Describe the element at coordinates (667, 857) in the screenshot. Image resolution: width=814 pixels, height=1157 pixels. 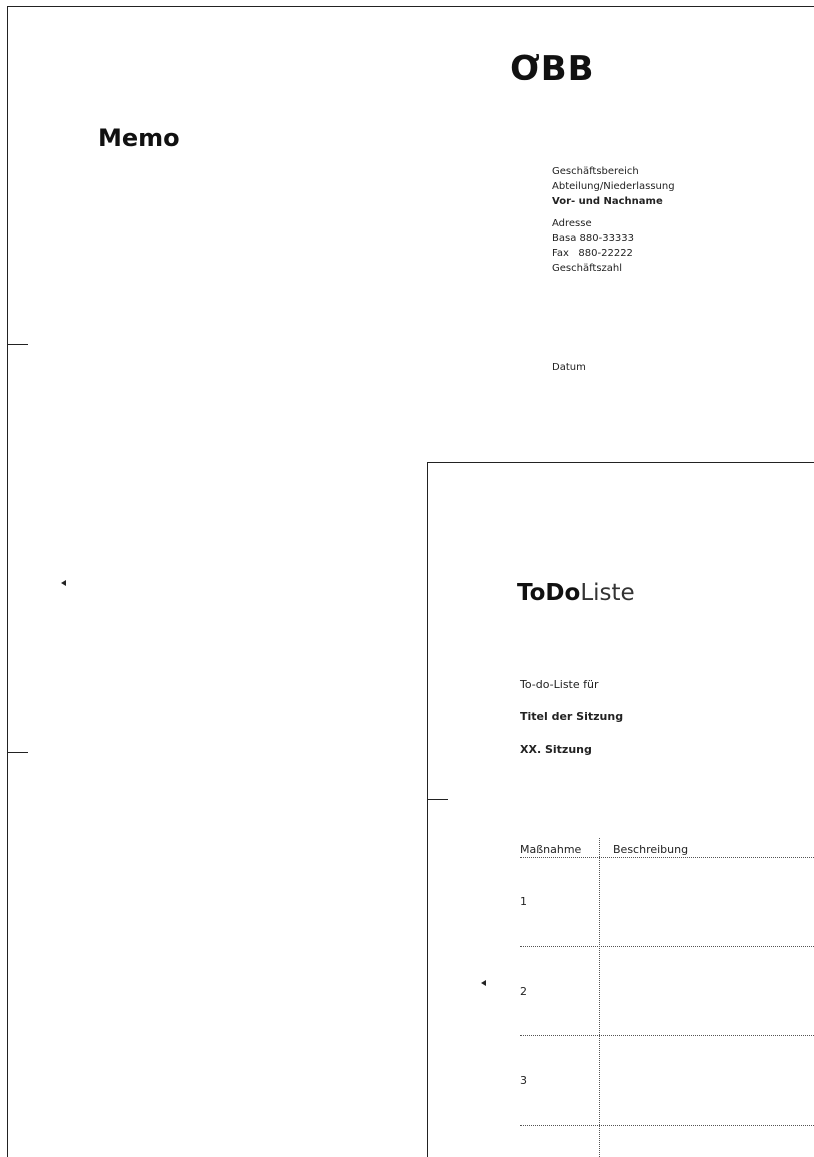
I see `table-header-line` at that location.